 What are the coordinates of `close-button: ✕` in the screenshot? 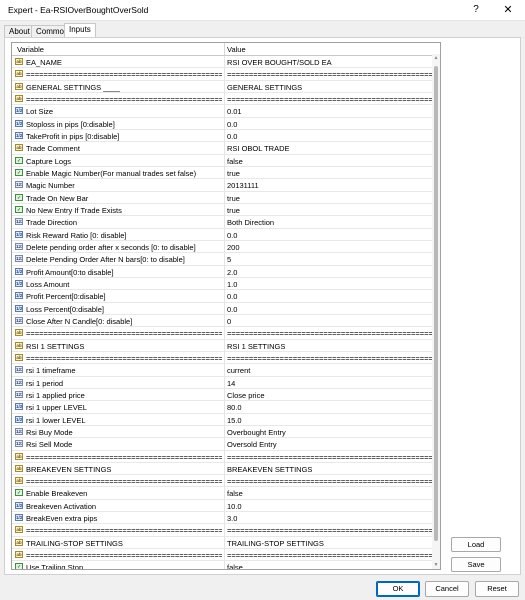 It's located at (508, 10).